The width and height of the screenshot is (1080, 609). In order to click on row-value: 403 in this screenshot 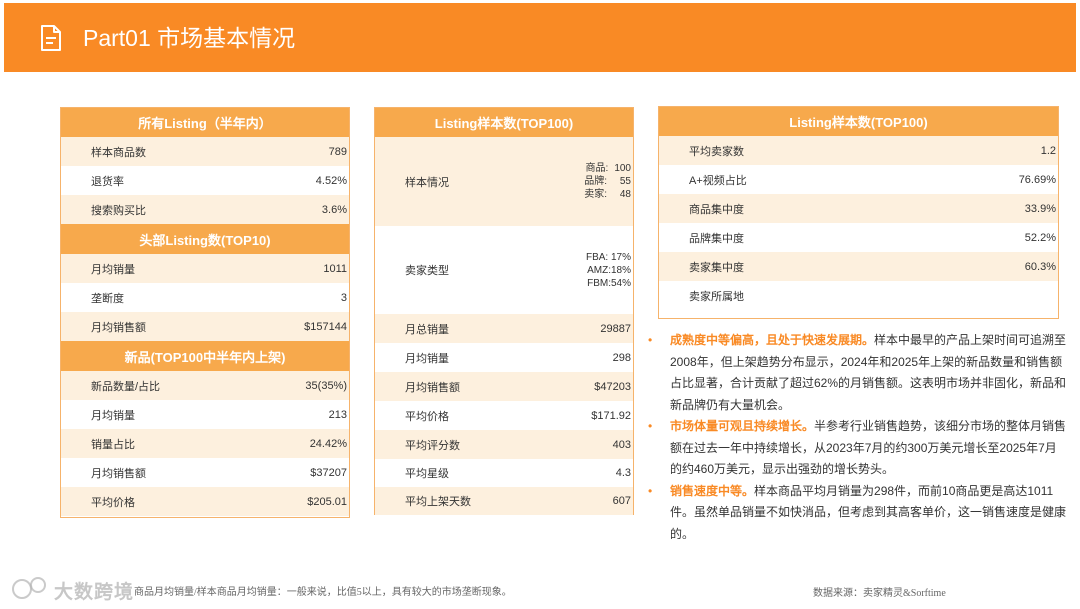, I will do `click(621, 444)`.